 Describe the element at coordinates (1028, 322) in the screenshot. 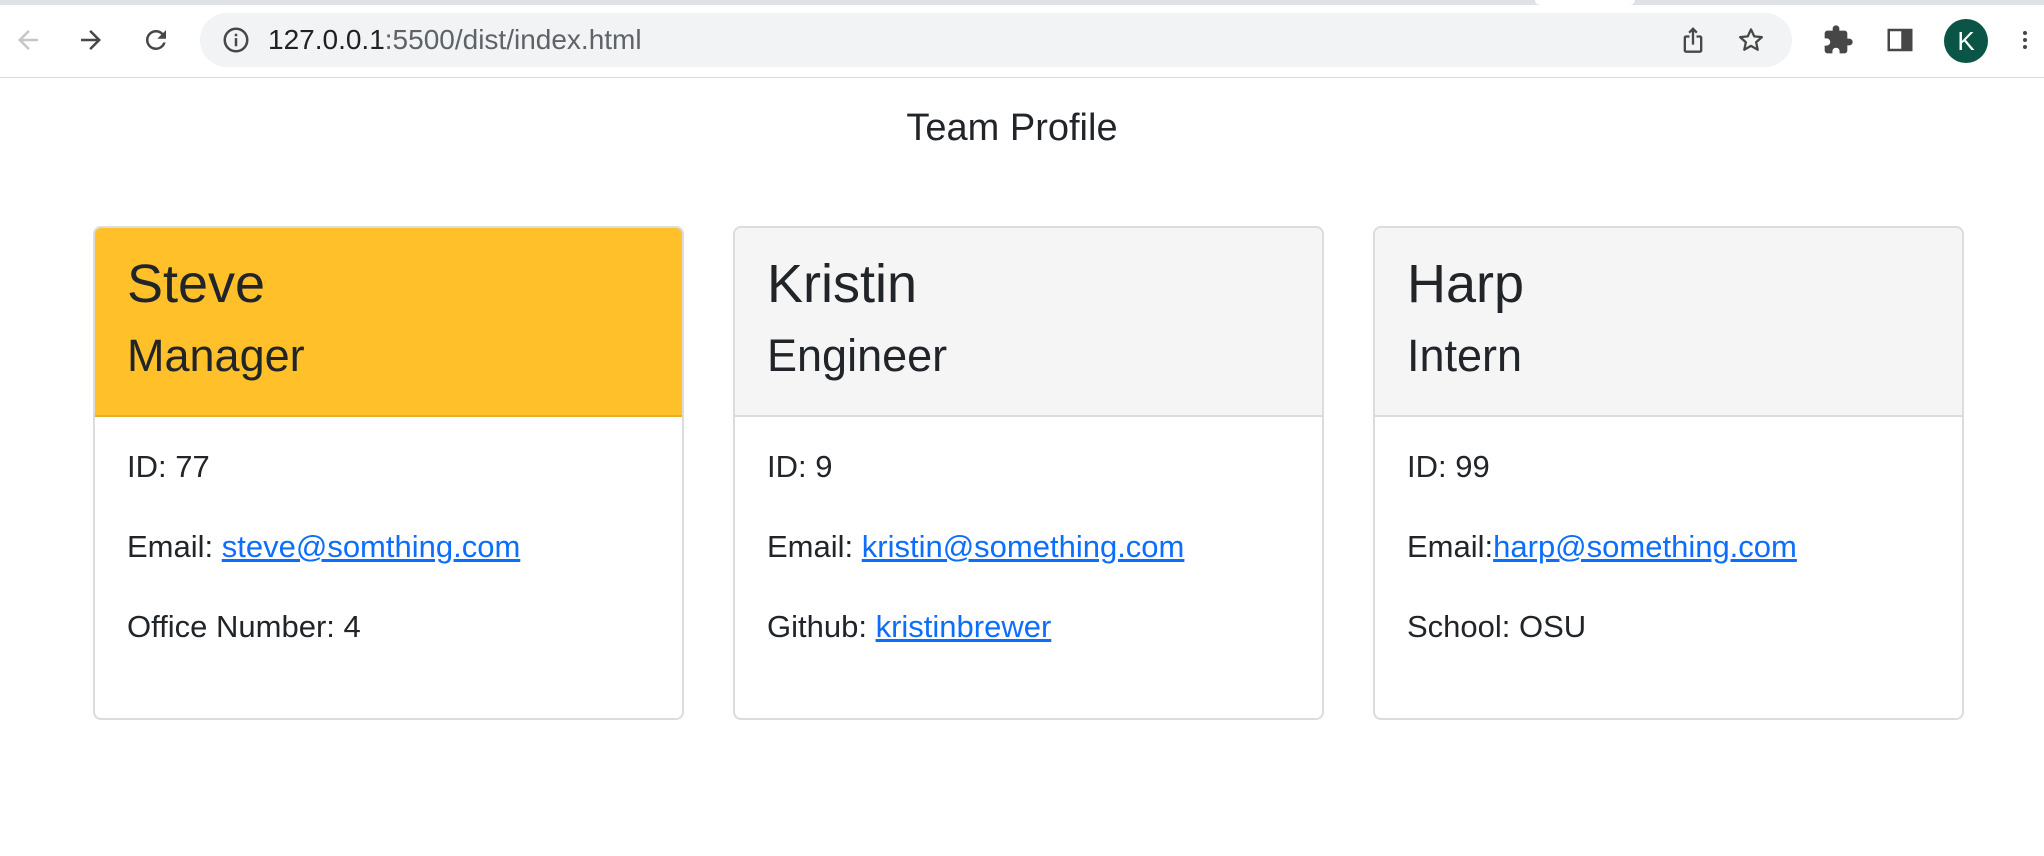

I see `card-header: Kristin Engineer` at that location.